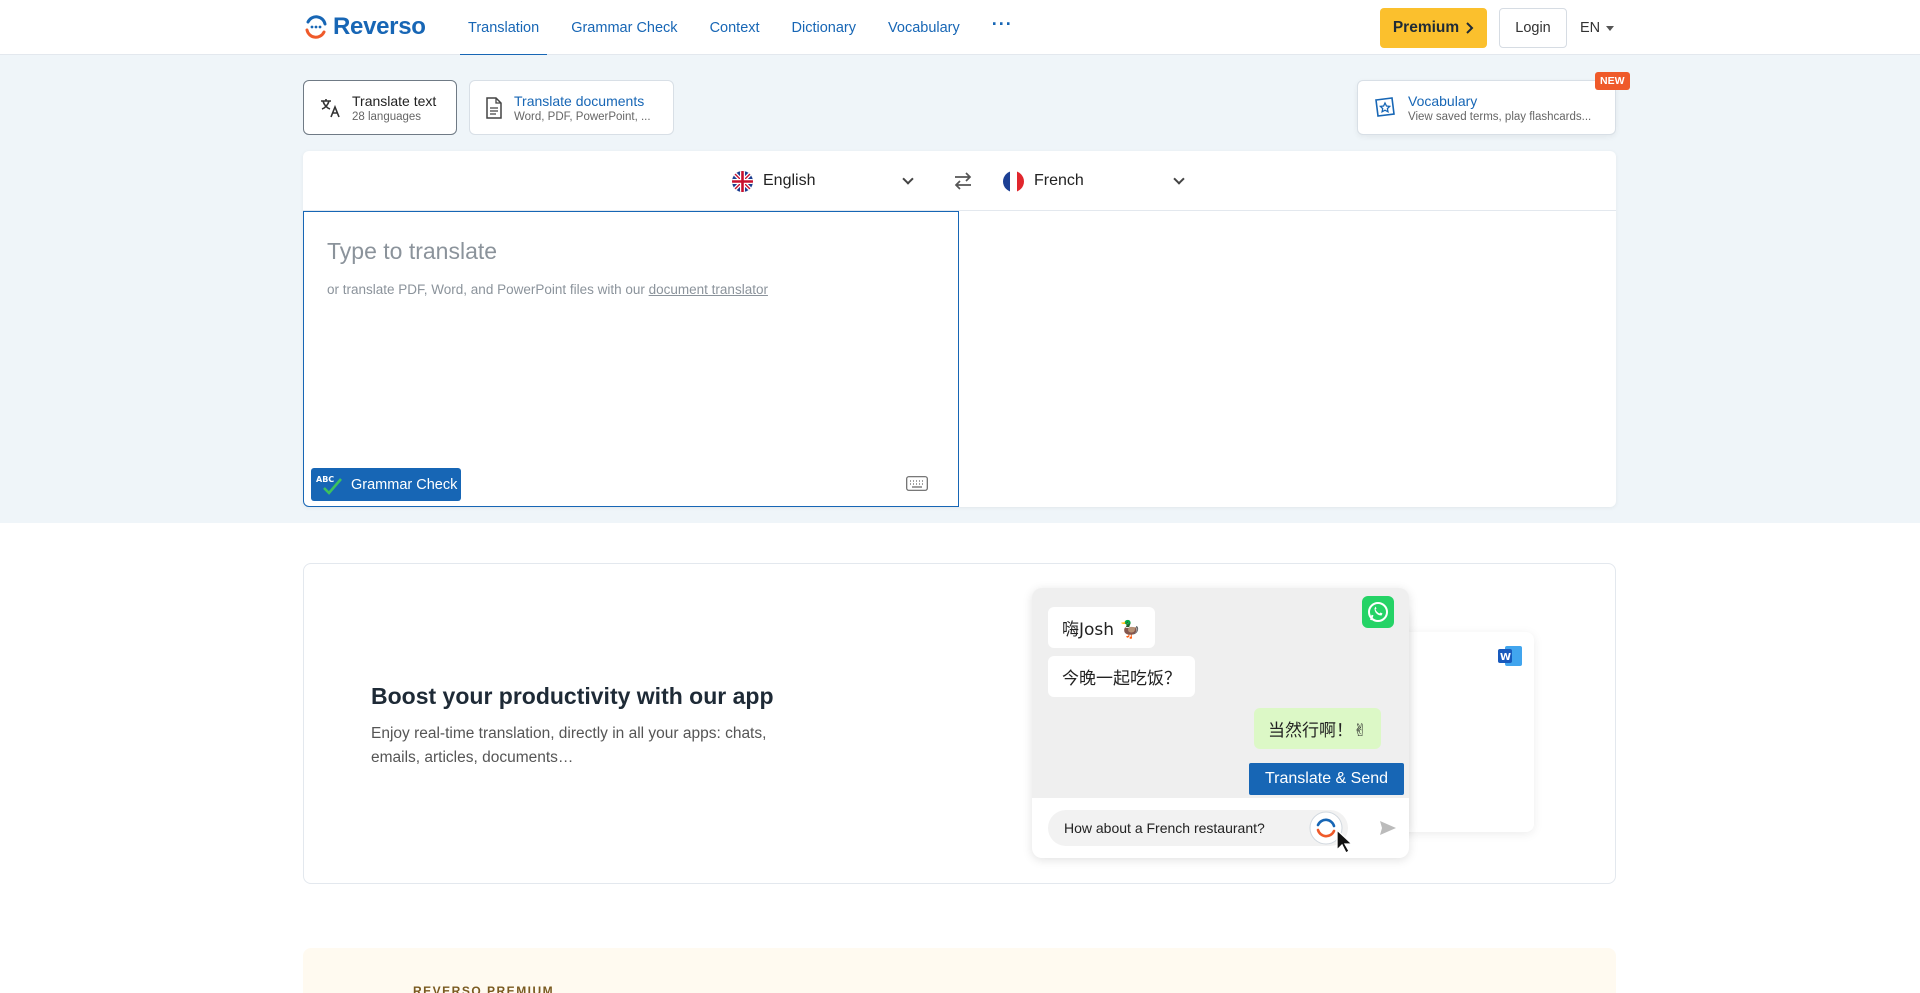  What do you see at coordinates (1345, 841) in the screenshot?
I see `cursor-pointer-icon` at bounding box center [1345, 841].